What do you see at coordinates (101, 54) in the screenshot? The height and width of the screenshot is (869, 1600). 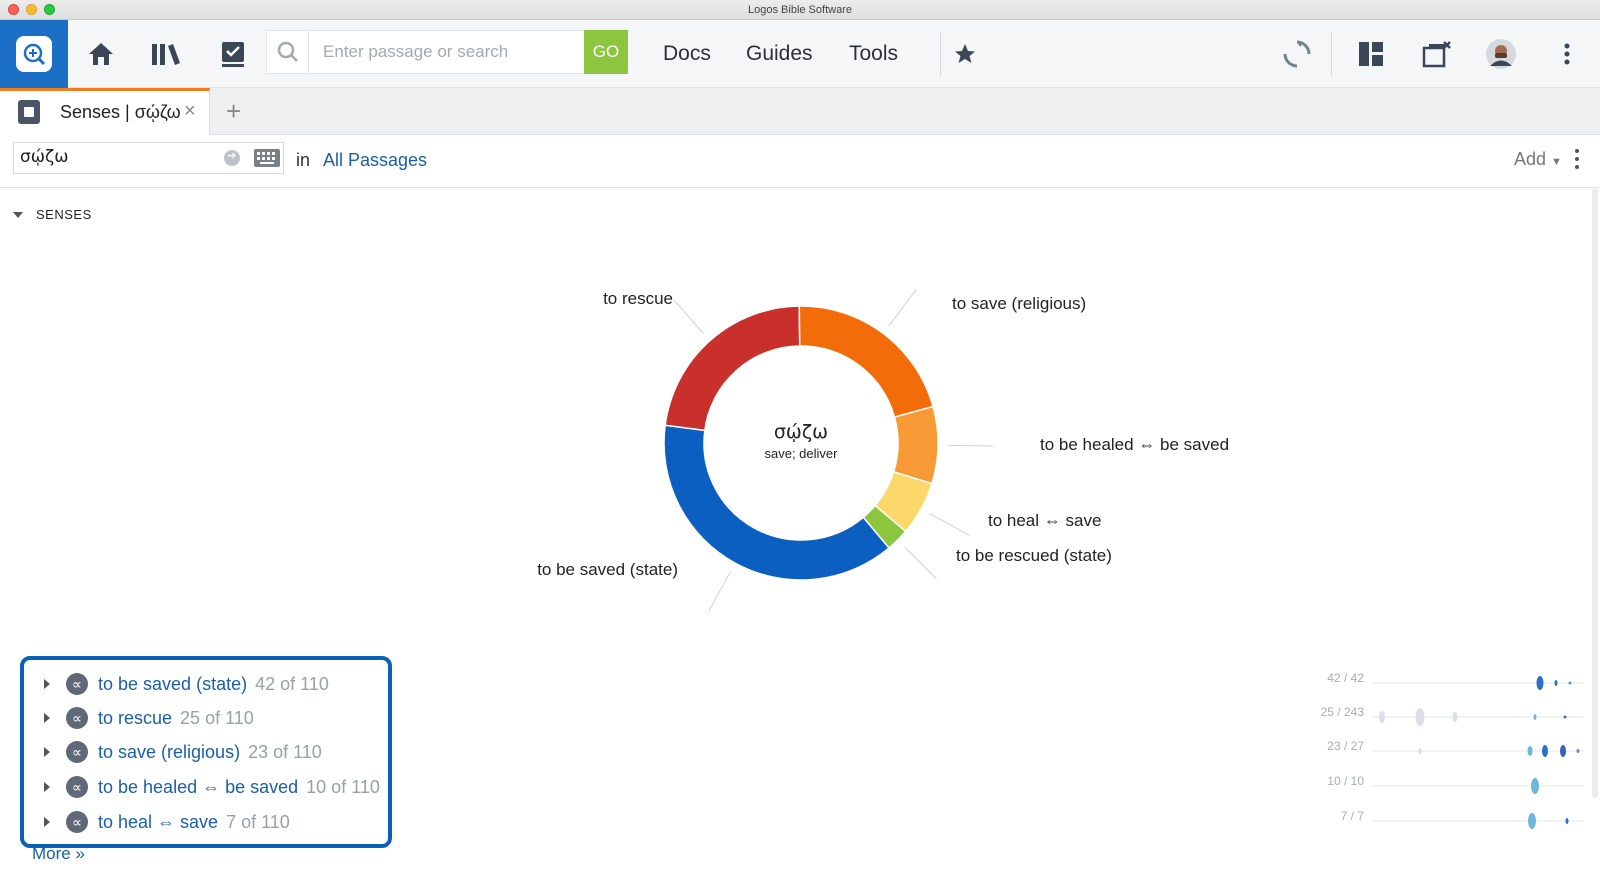 I see `home-icon` at bounding box center [101, 54].